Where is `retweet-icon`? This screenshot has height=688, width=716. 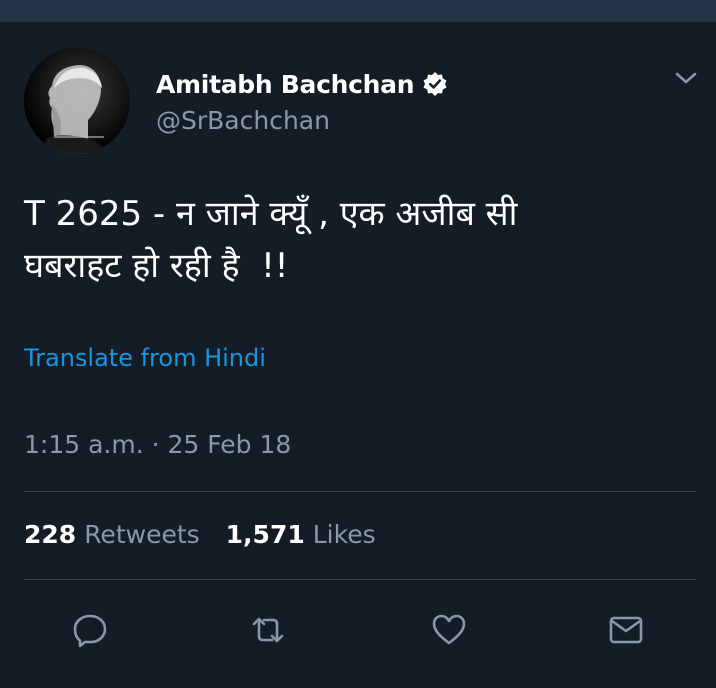
retweet-icon is located at coordinates (268, 630).